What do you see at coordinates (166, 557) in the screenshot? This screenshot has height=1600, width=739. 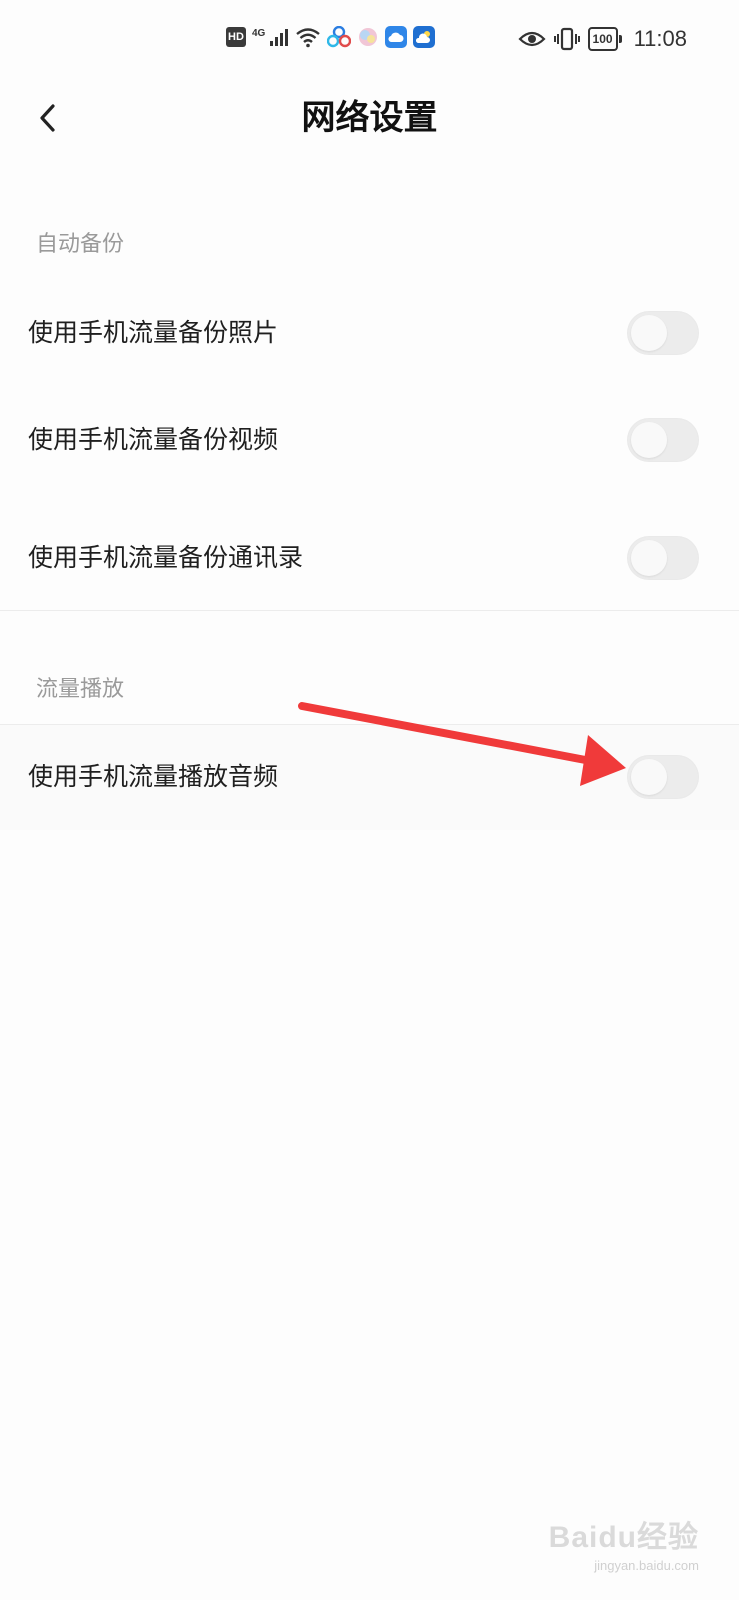 I see `setting-label: 使用手机流量备份通讯录` at bounding box center [166, 557].